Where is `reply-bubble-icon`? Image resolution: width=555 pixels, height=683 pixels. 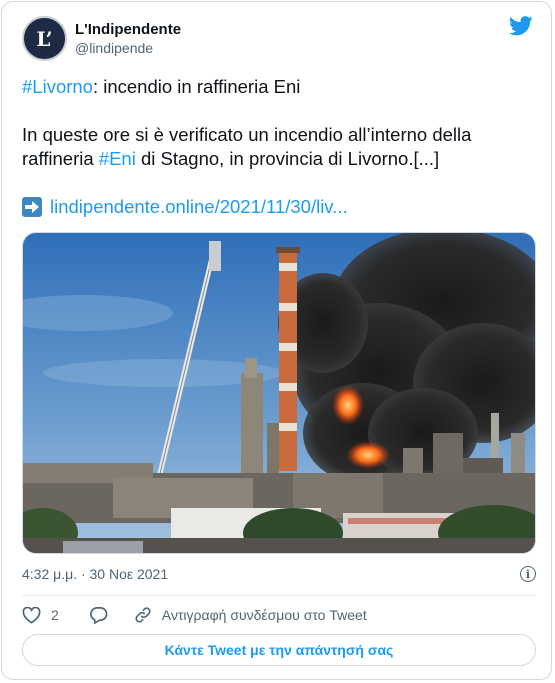 reply-bubble-icon is located at coordinates (98, 615).